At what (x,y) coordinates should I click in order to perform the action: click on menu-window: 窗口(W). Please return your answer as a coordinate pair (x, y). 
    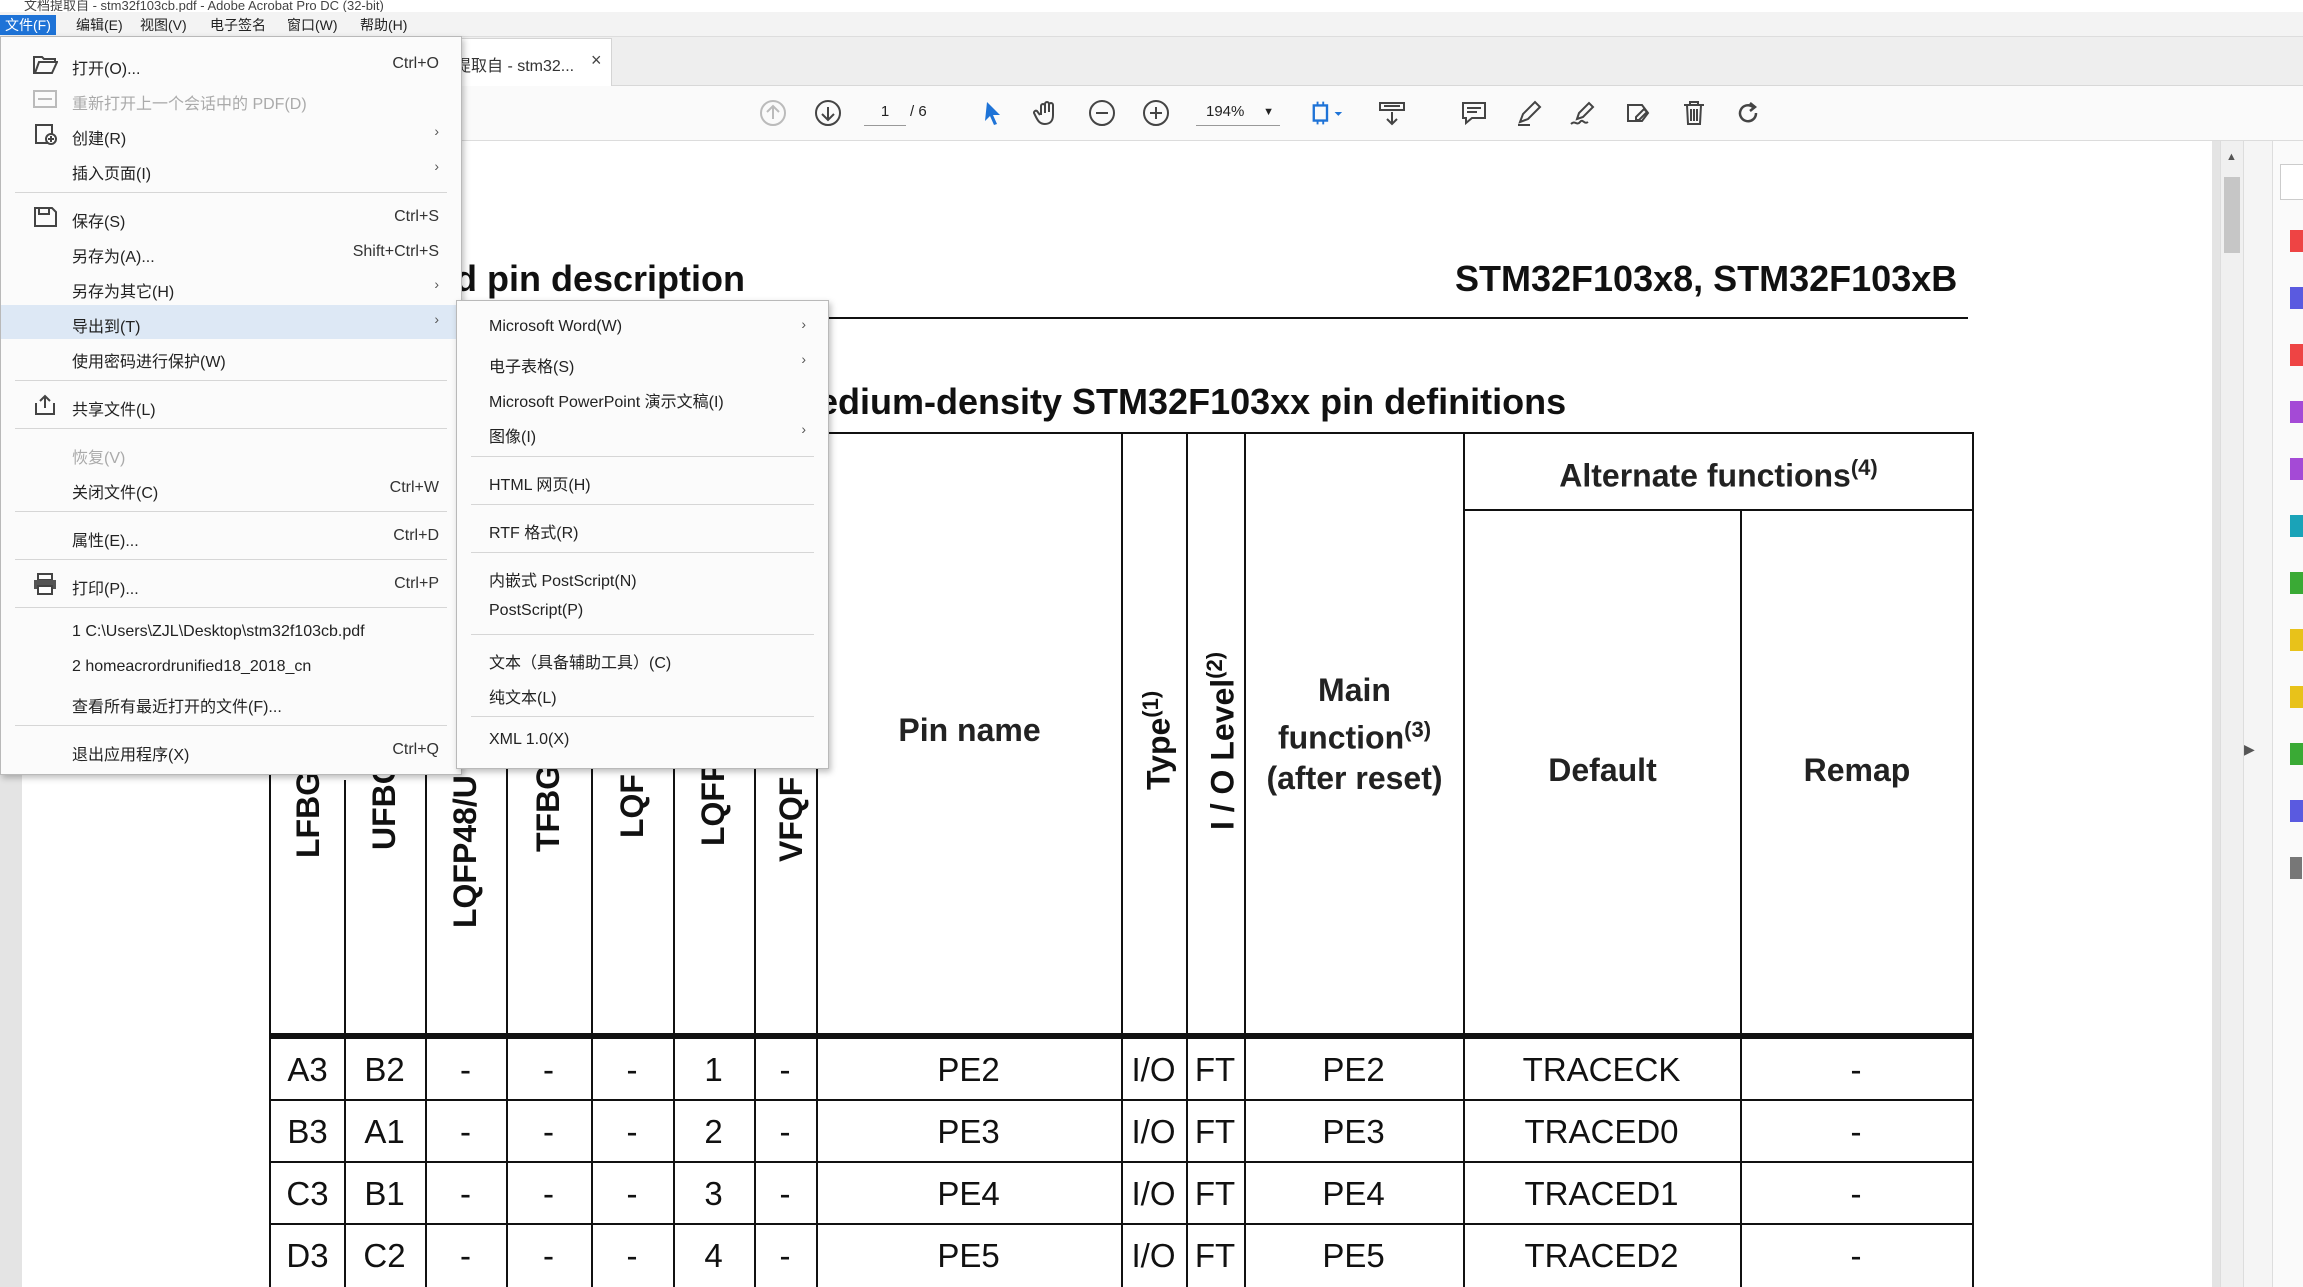
    Looking at the image, I should click on (312, 25).